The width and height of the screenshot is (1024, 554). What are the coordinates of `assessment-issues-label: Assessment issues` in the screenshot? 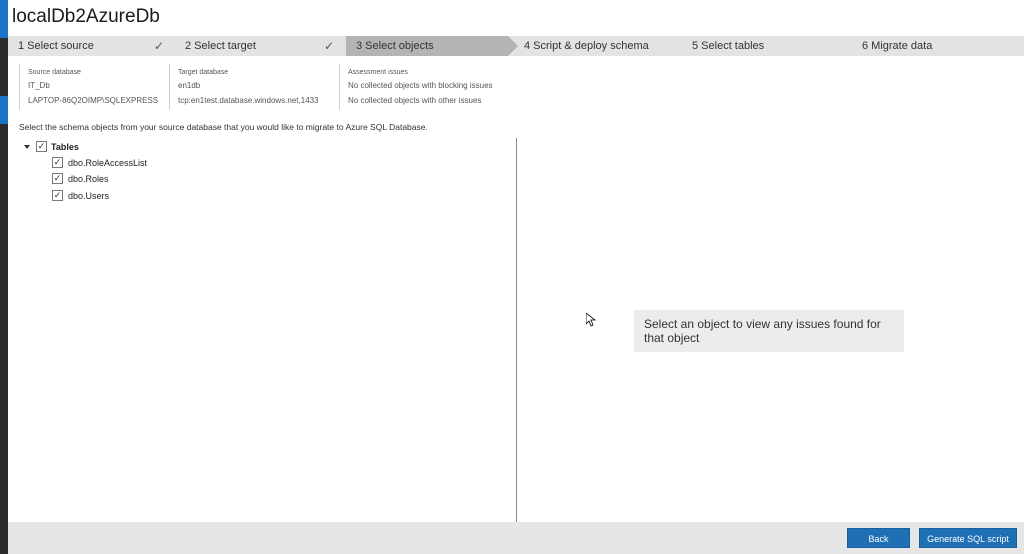 It's located at (378, 72).